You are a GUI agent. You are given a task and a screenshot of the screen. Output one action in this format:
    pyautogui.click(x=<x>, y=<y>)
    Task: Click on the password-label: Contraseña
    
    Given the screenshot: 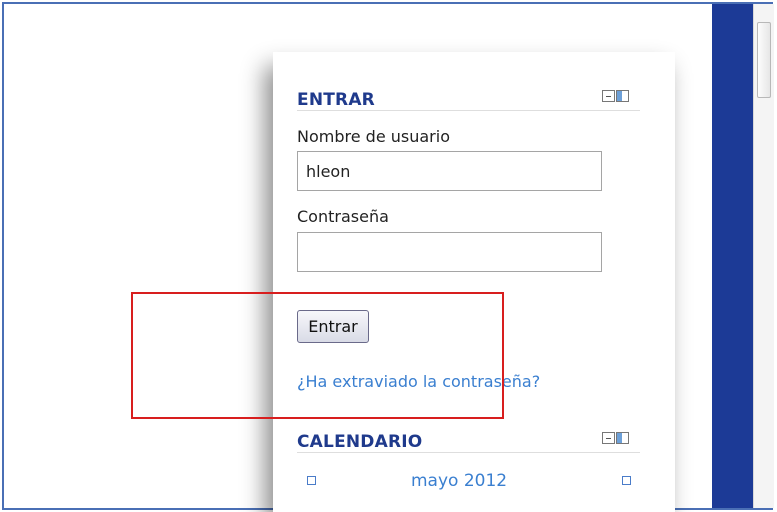 What is the action you would take?
    pyautogui.click(x=343, y=216)
    